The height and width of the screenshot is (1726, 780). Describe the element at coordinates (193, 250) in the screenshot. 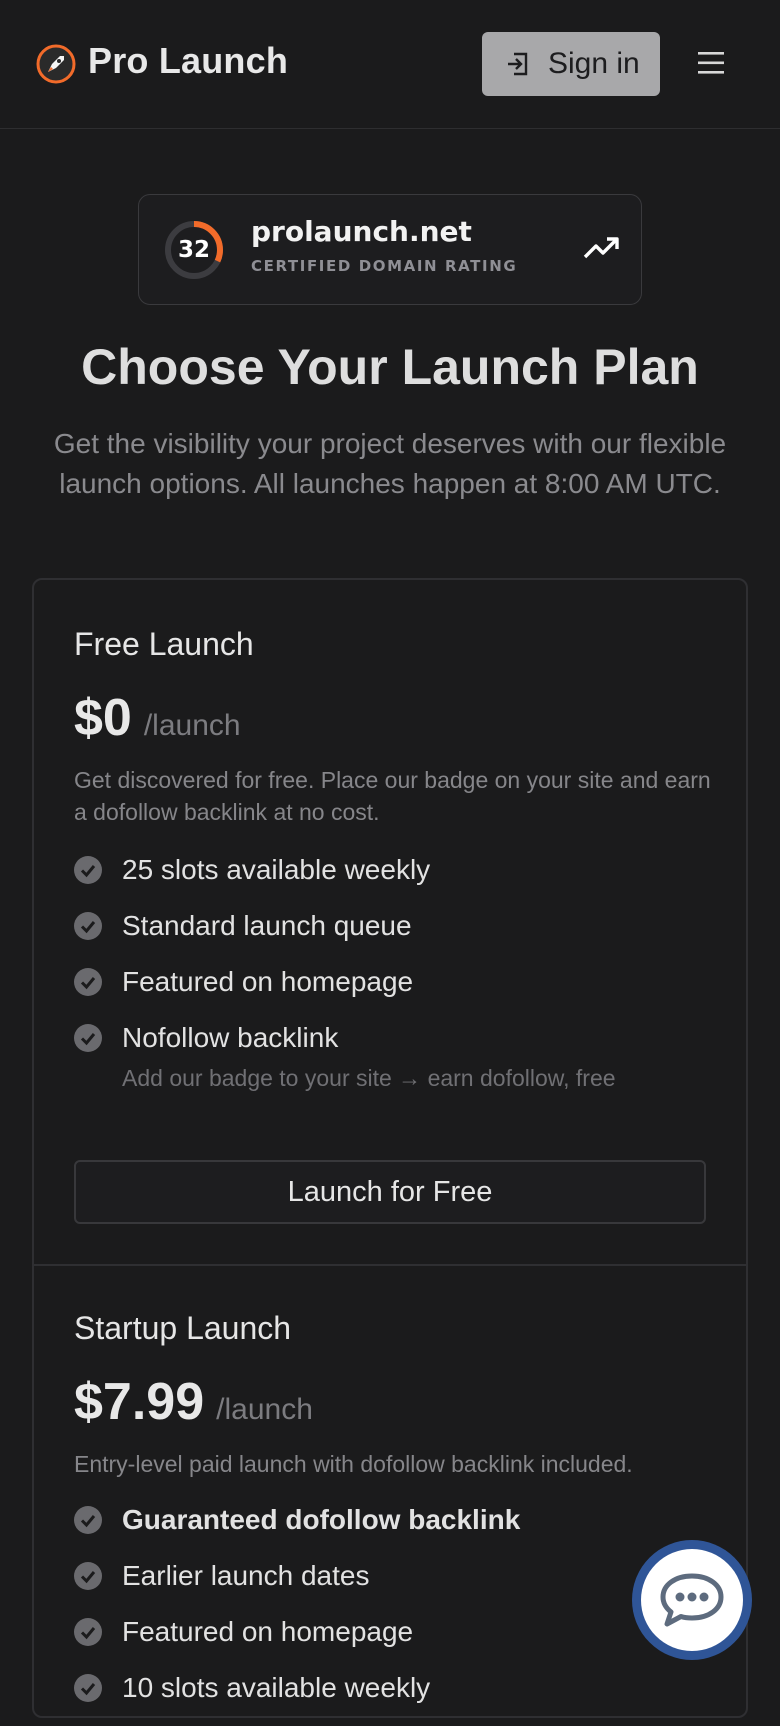

I see `rating-score: 32` at that location.